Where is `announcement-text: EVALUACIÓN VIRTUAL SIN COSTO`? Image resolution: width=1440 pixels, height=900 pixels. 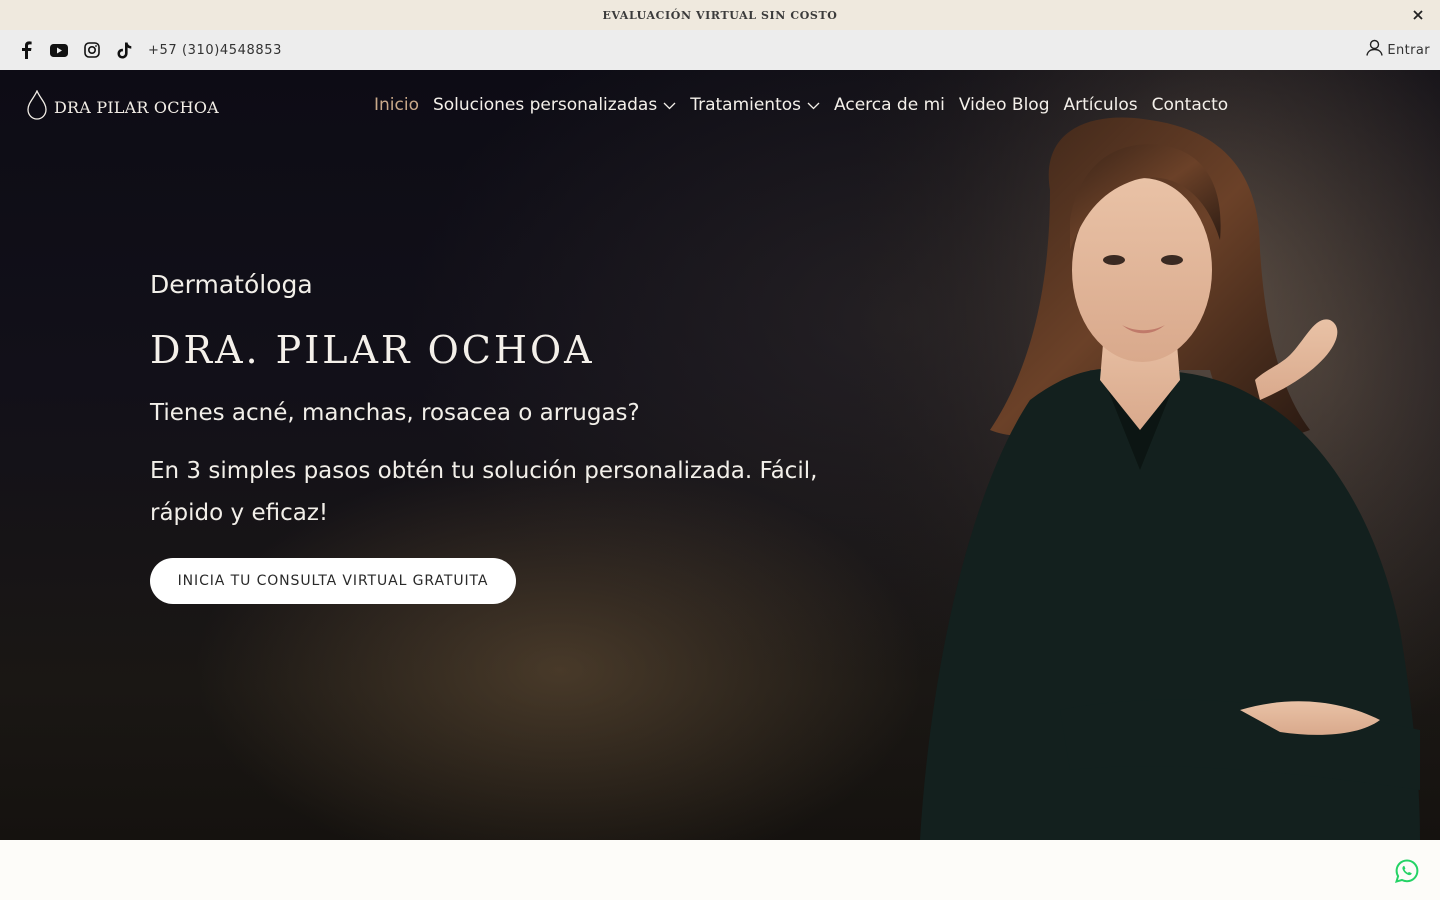
announcement-text: EVALUACIÓN VIRTUAL SIN COSTO is located at coordinates (720, 15).